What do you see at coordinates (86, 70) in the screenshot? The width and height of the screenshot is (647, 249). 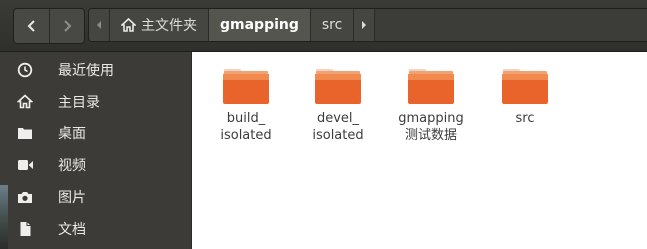 I see `sidebar-item-label: 最近使用` at bounding box center [86, 70].